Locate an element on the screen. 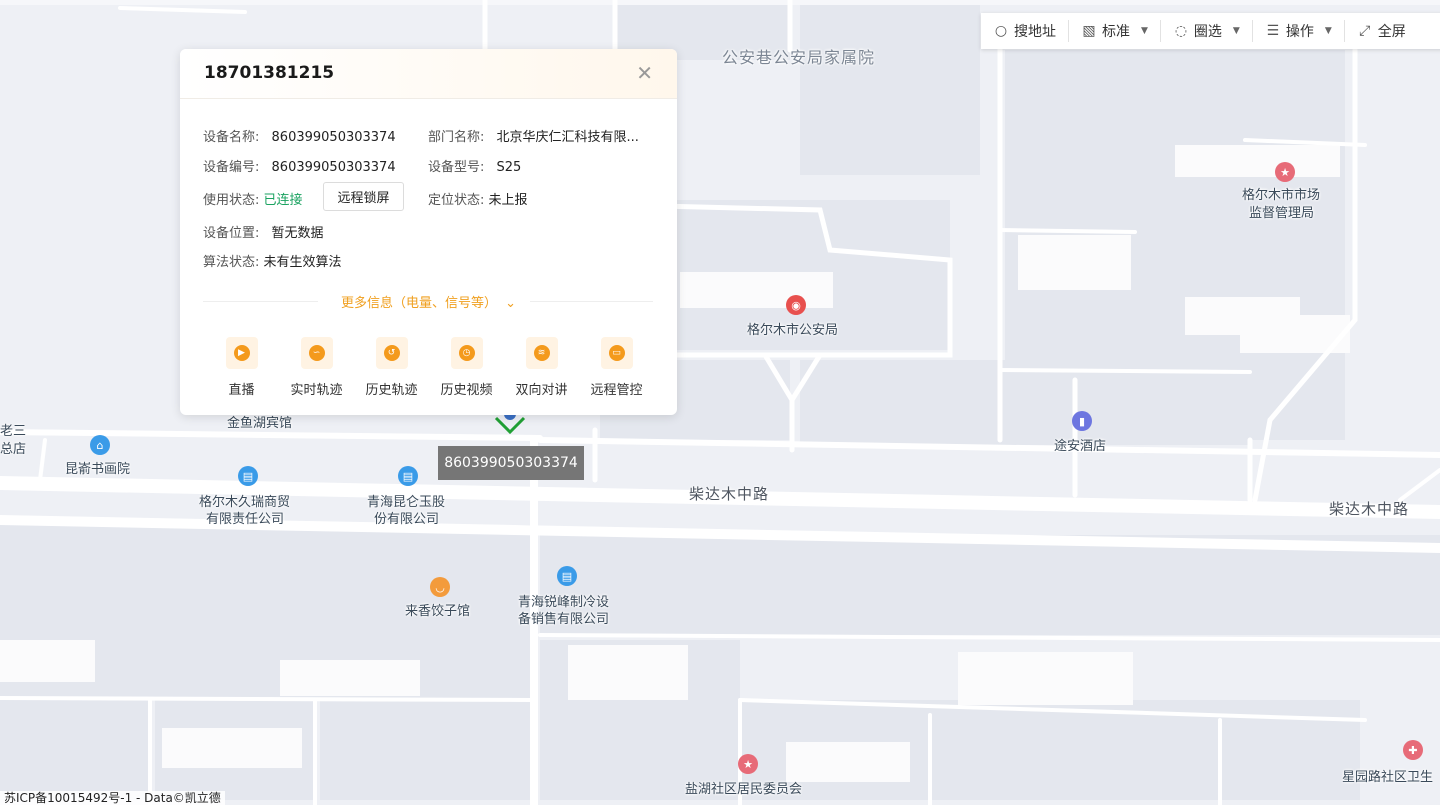 The height and width of the screenshot is (805, 1440). map-style-dropdown: ▧ 标准 ▼ is located at coordinates (1115, 31).